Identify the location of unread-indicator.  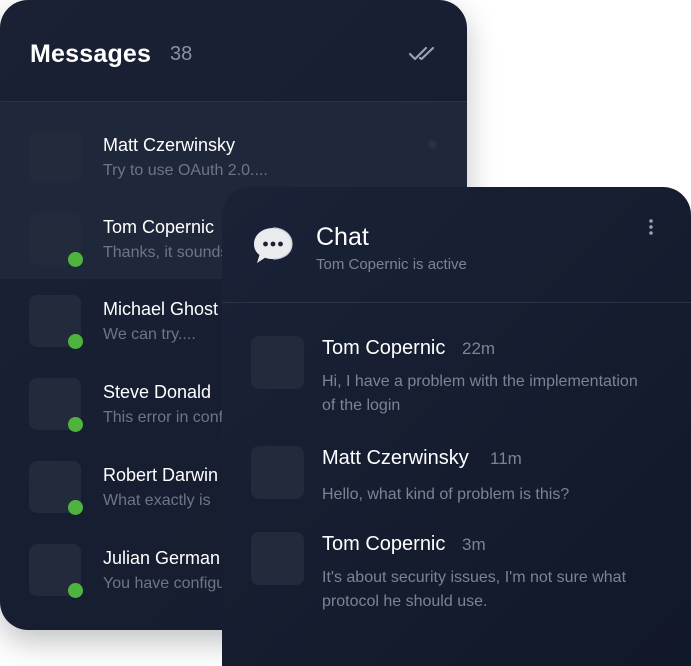
(432, 144).